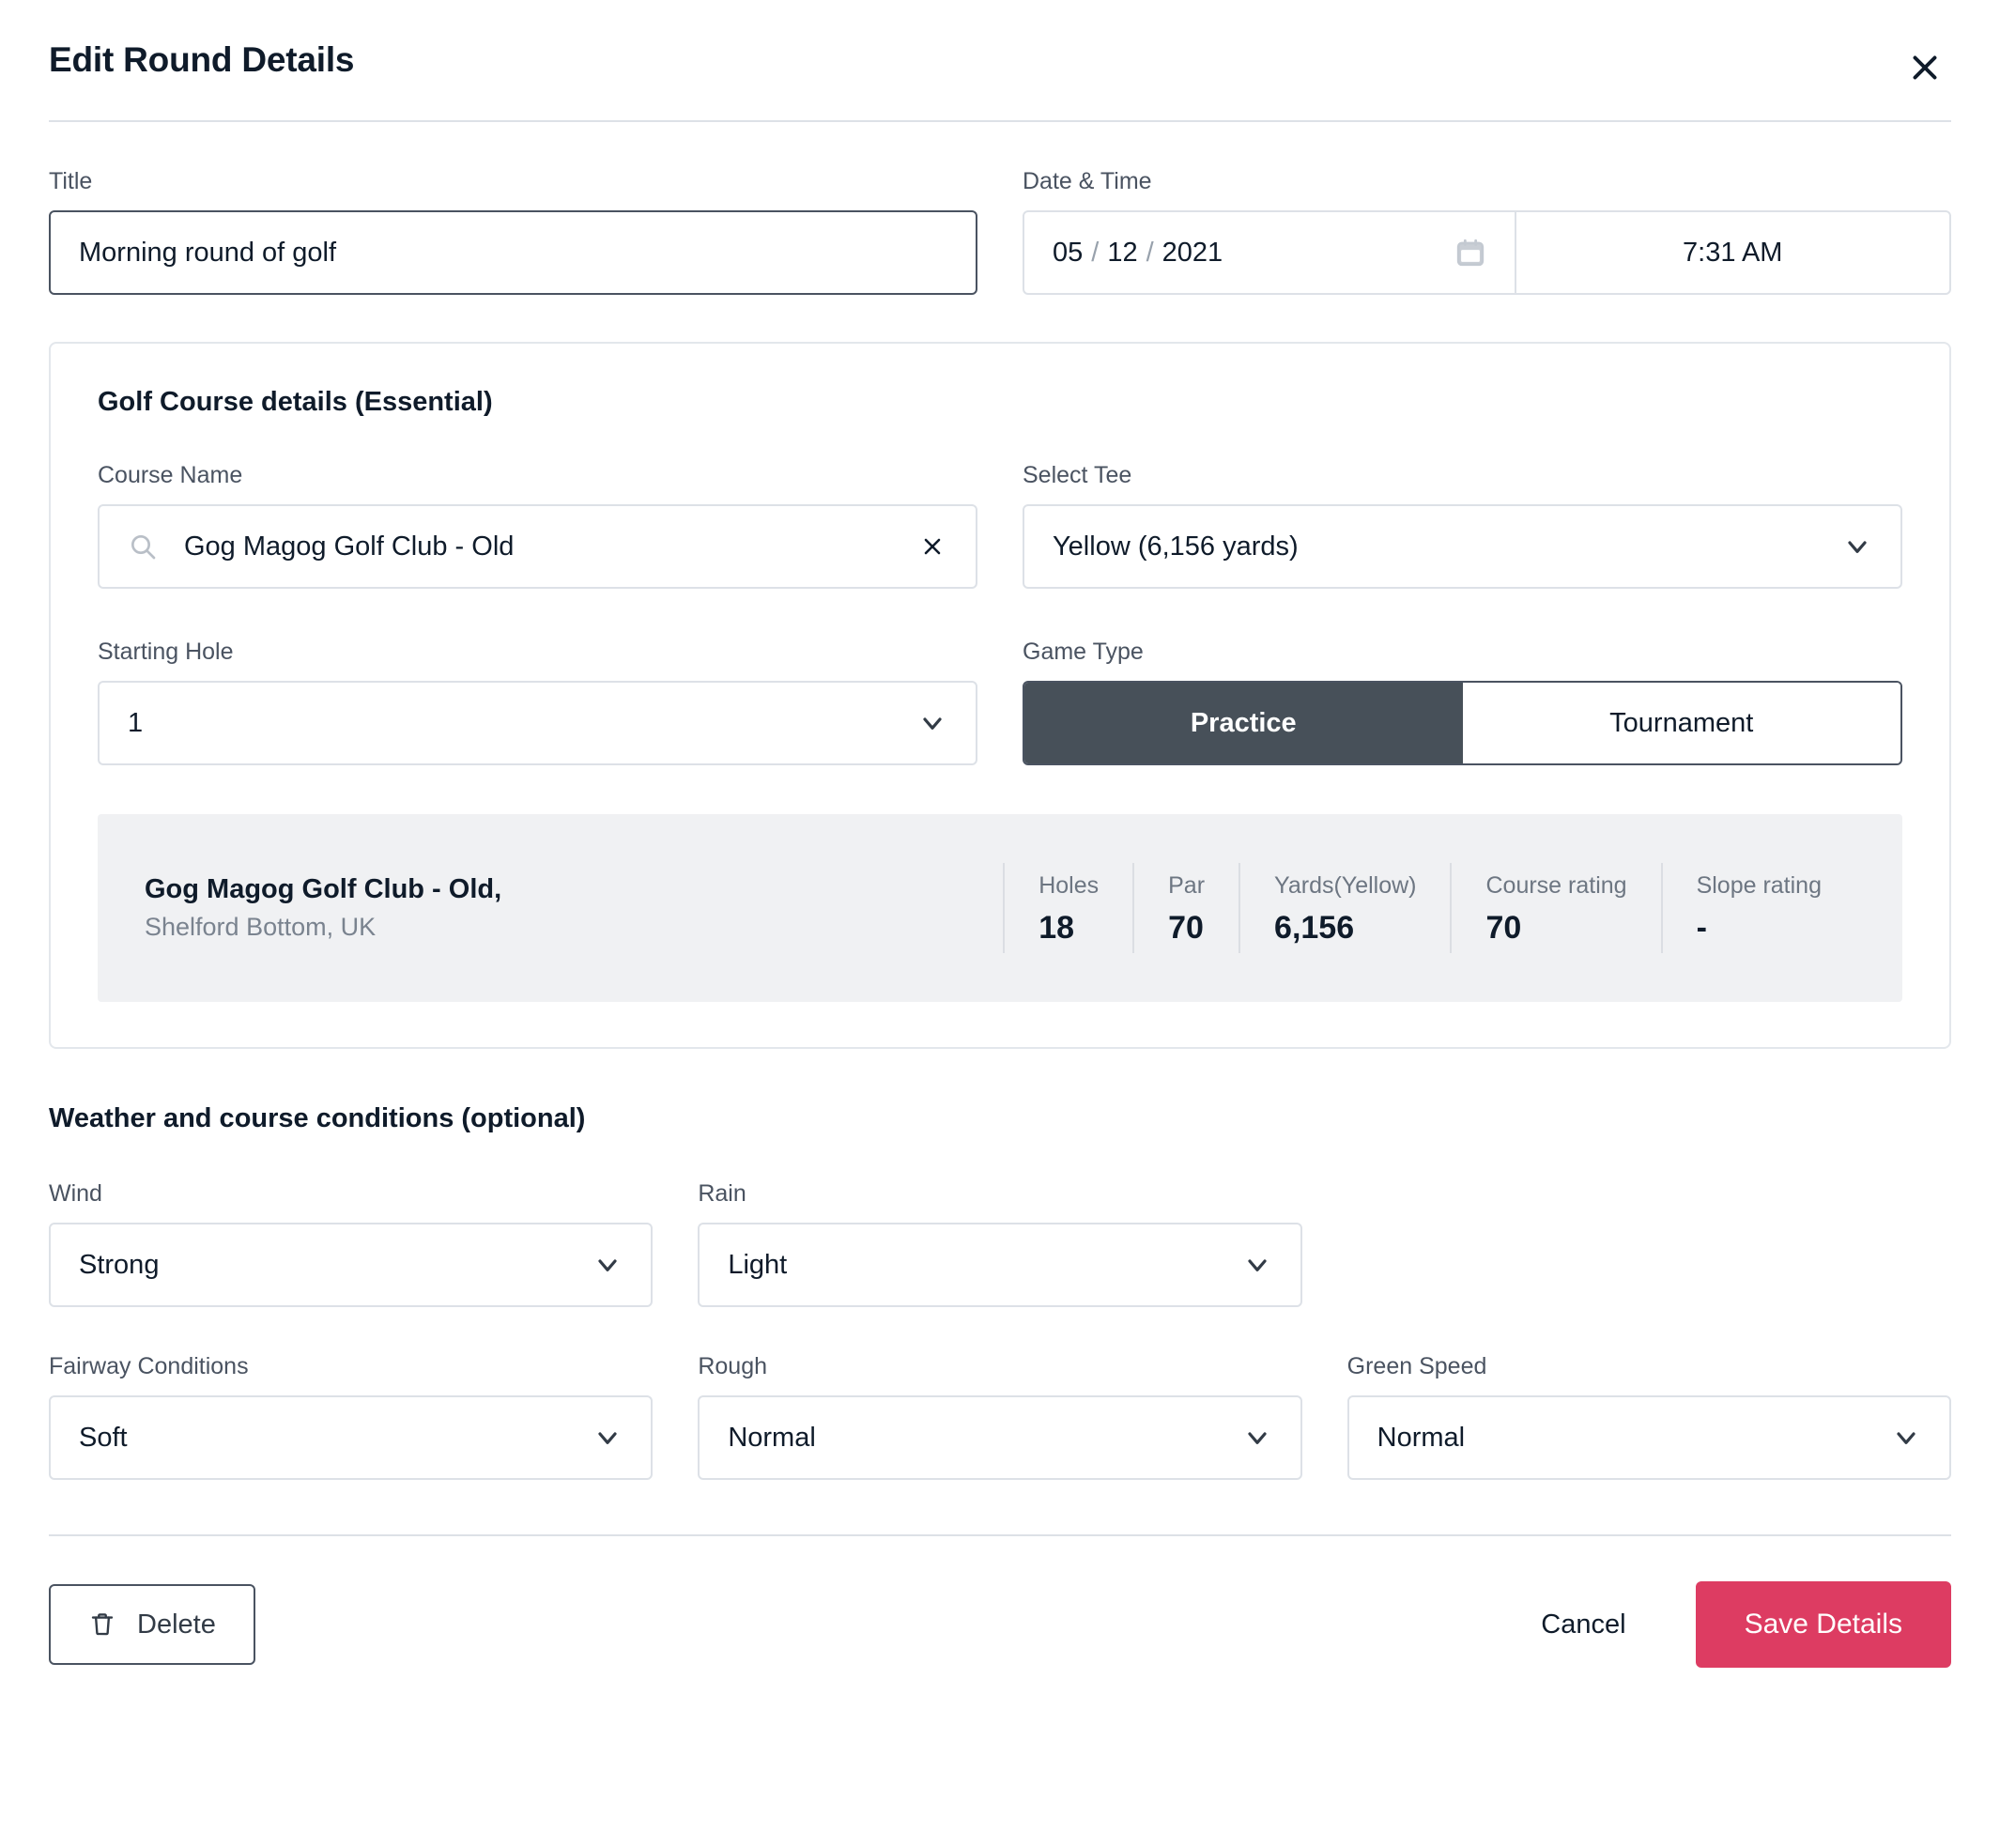  I want to click on course-card-heading: Golf Course details (Essential), so click(295, 402).